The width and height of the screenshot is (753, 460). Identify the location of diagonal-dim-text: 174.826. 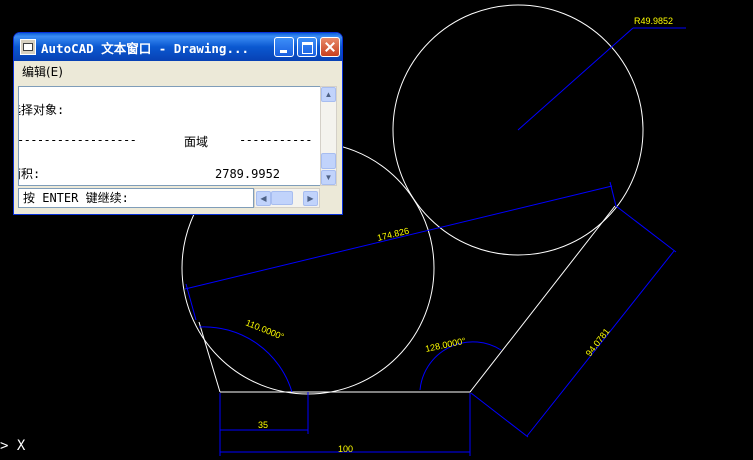
(393, 234).